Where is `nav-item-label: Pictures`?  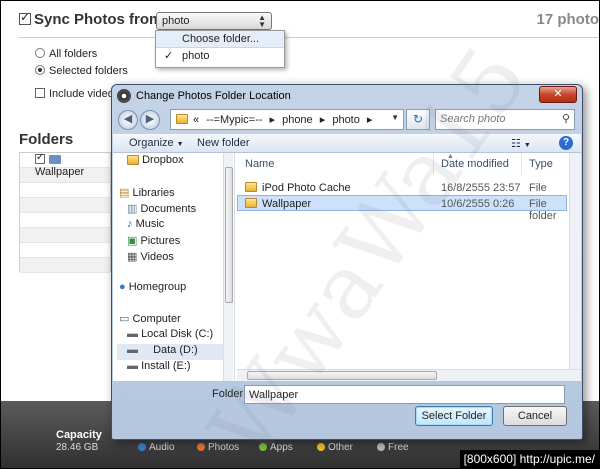
nav-item-label: Pictures is located at coordinates (160, 241).